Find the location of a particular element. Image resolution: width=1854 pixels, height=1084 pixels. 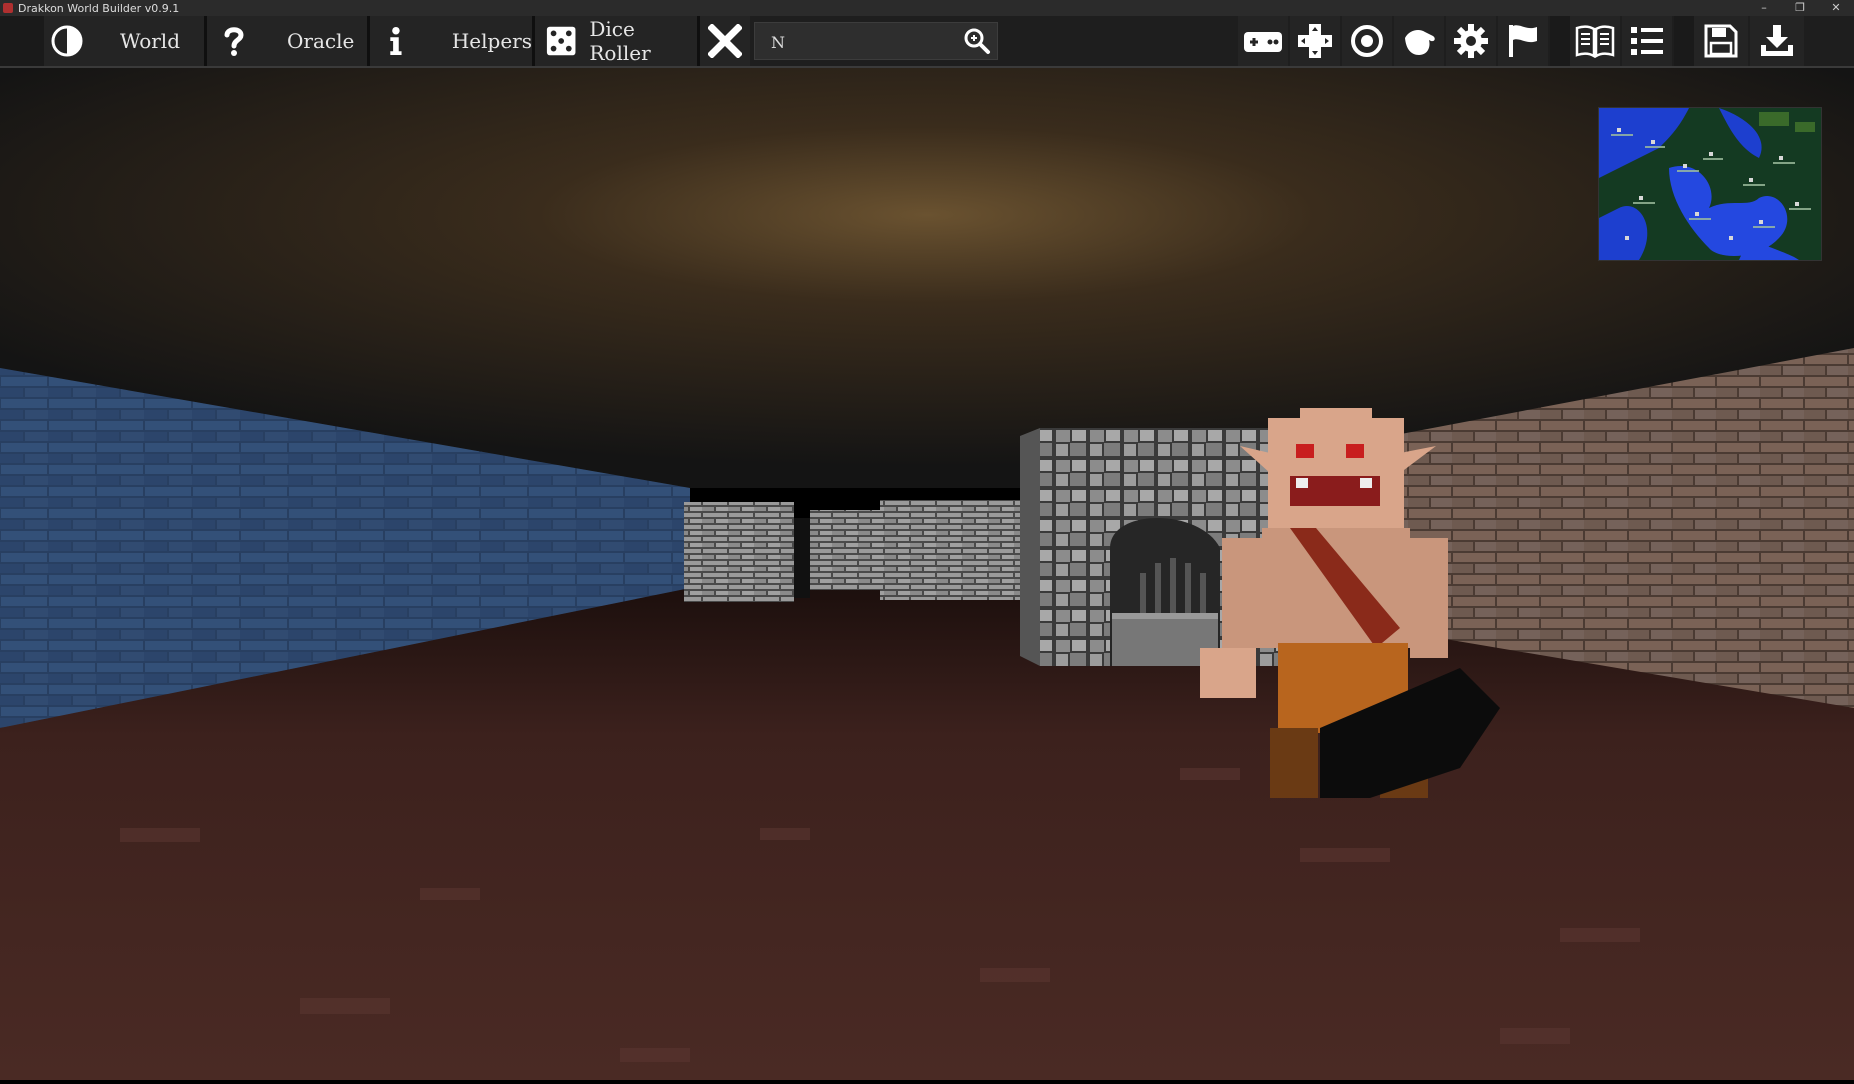

world-button: World is located at coordinates (124, 41).